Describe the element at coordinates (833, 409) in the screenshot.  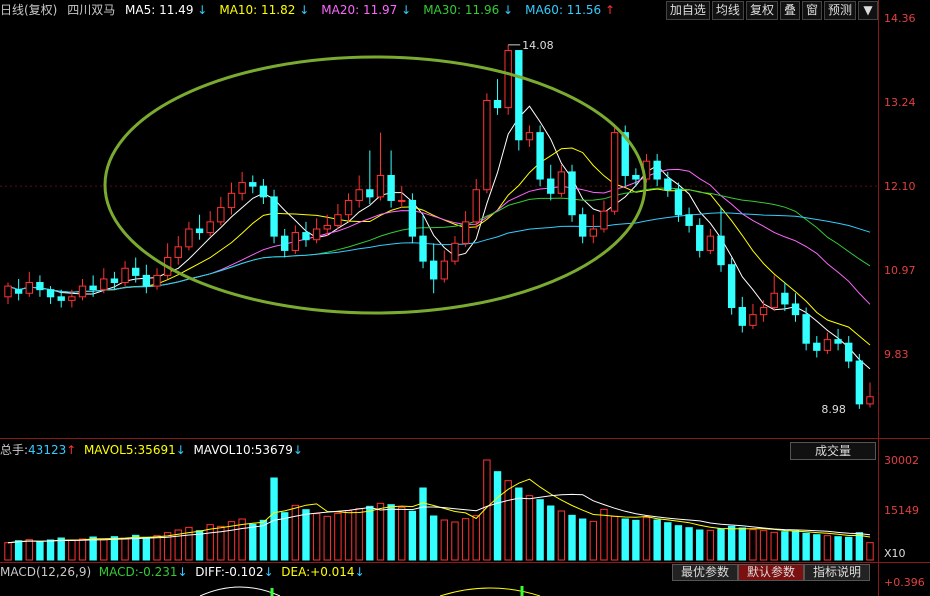
I see `low-label: 8.98` at that location.